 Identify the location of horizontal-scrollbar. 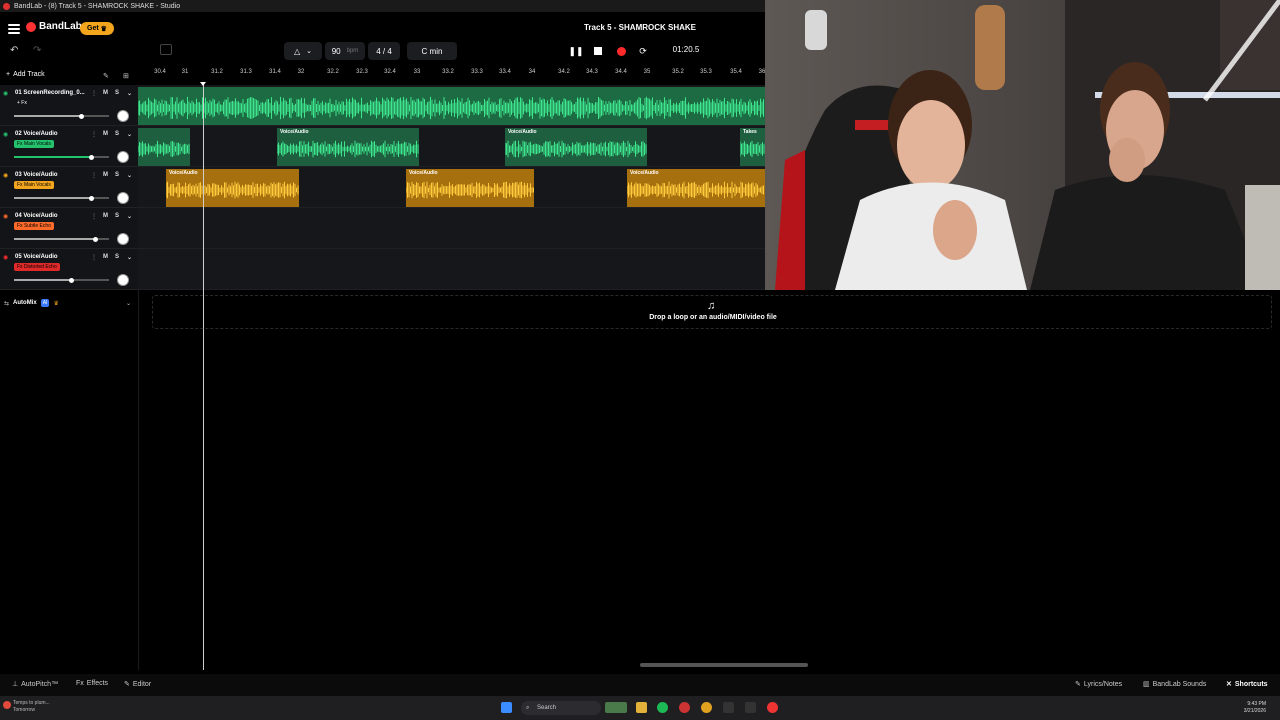
(724, 665).